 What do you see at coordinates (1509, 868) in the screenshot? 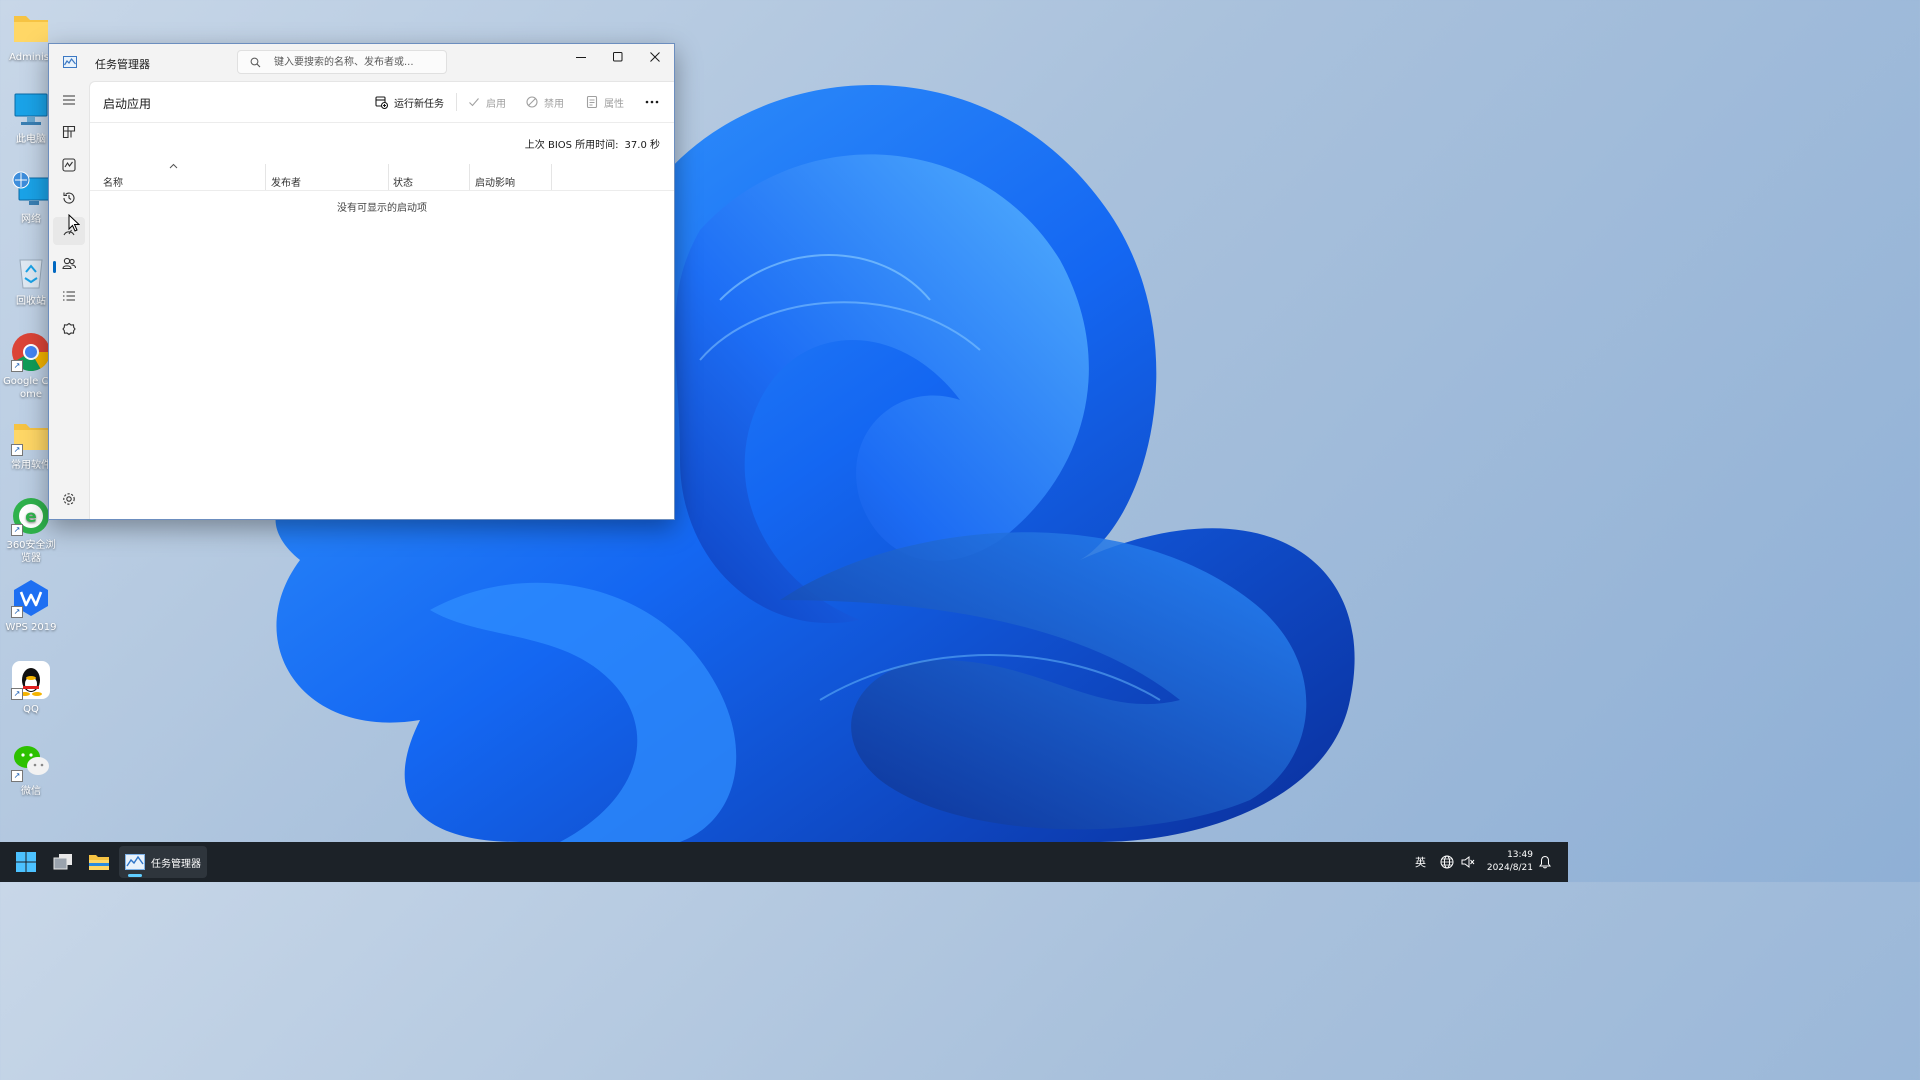
I see `clock-date: 2024/8/21` at bounding box center [1509, 868].